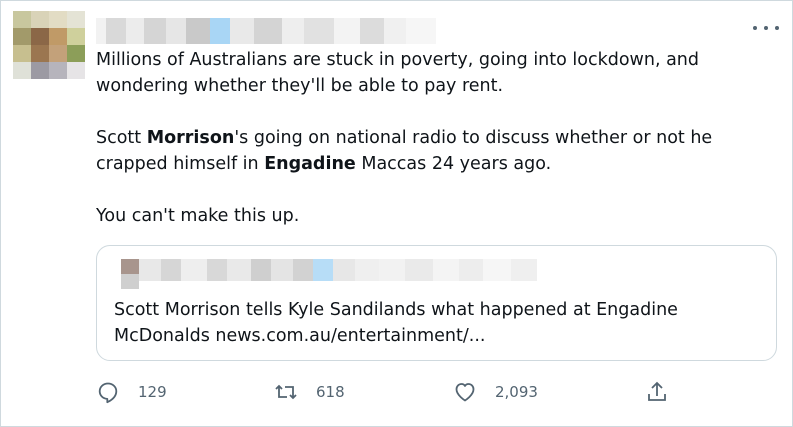 The height and width of the screenshot is (427, 793). What do you see at coordinates (131, 392) in the screenshot?
I see `reply-button: 129` at bounding box center [131, 392].